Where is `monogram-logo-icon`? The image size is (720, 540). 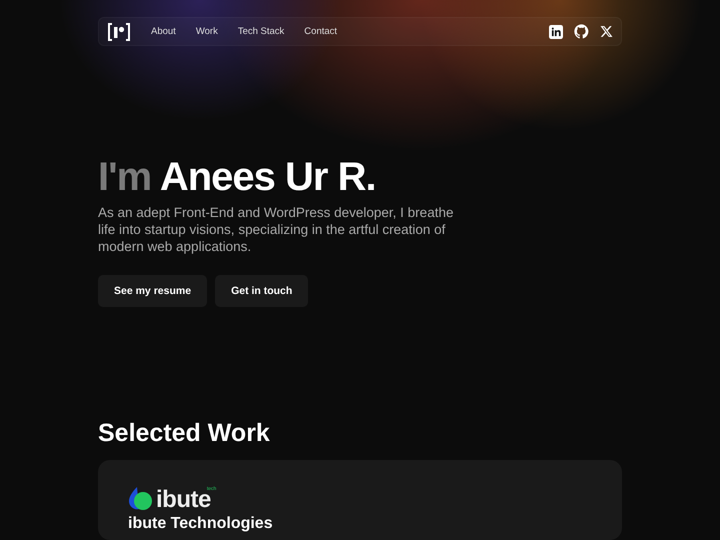 monogram-logo-icon is located at coordinates (119, 32).